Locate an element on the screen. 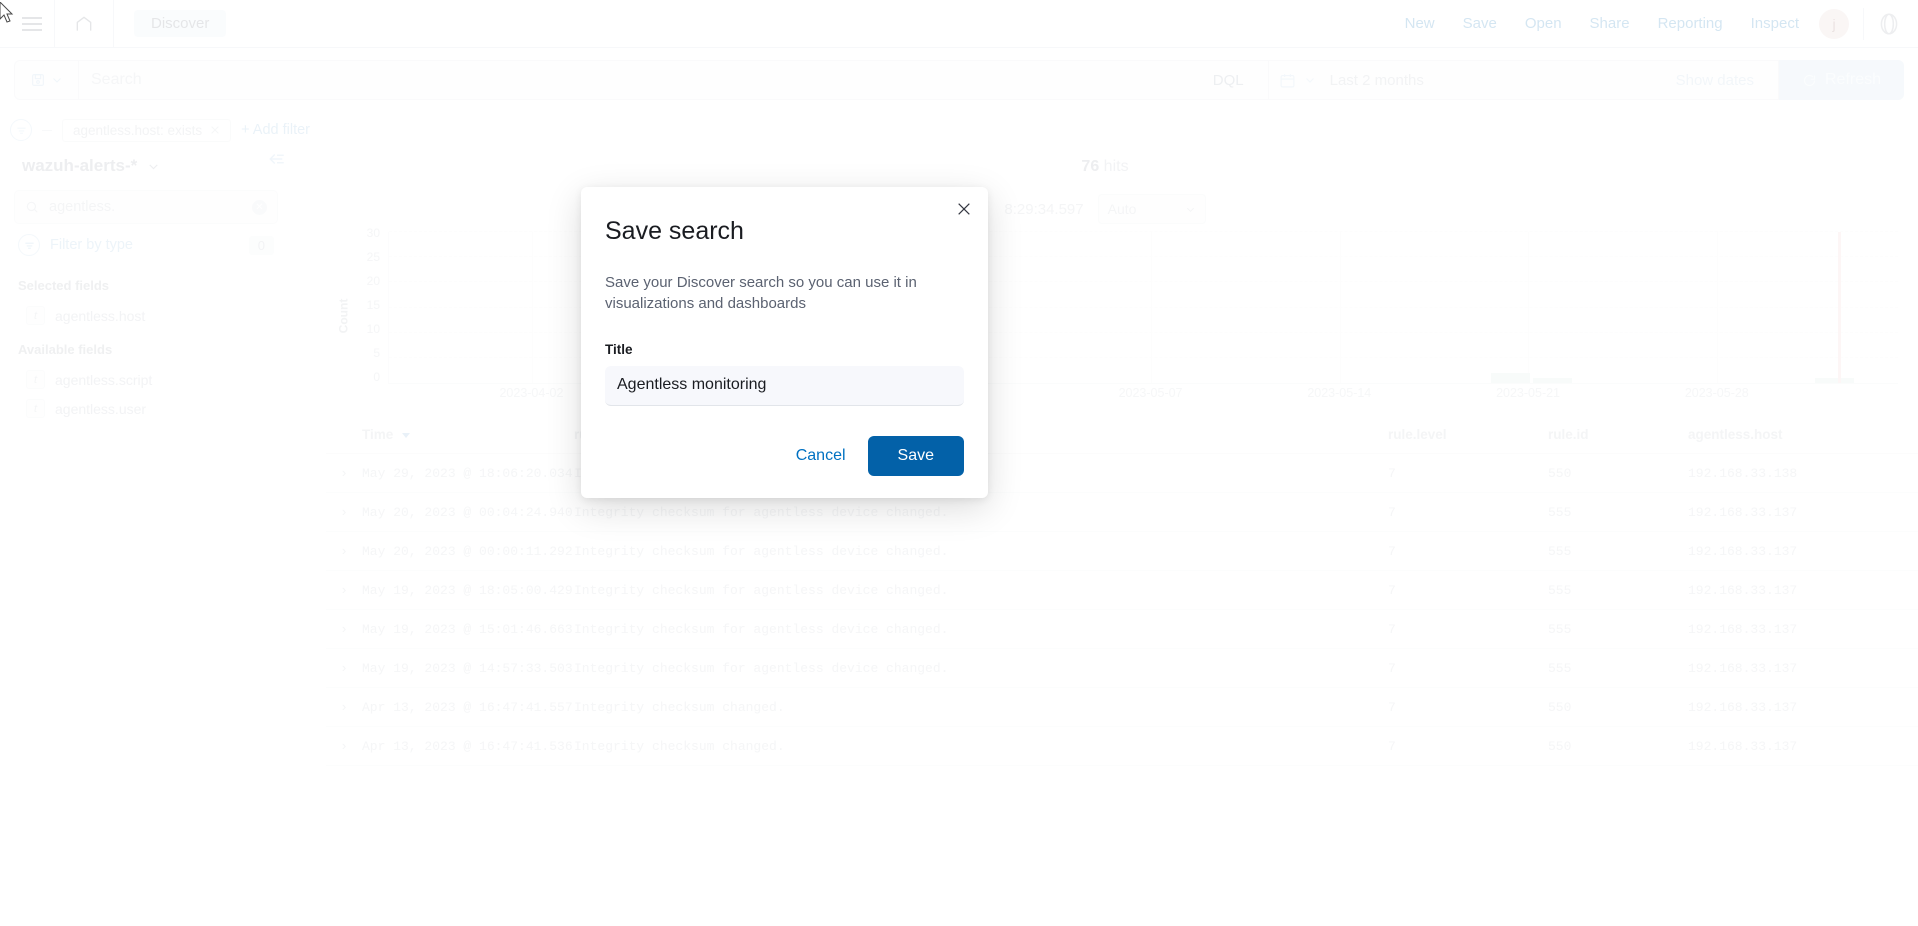 This screenshot has height=926, width=1918. title-input is located at coordinates (784, 385).